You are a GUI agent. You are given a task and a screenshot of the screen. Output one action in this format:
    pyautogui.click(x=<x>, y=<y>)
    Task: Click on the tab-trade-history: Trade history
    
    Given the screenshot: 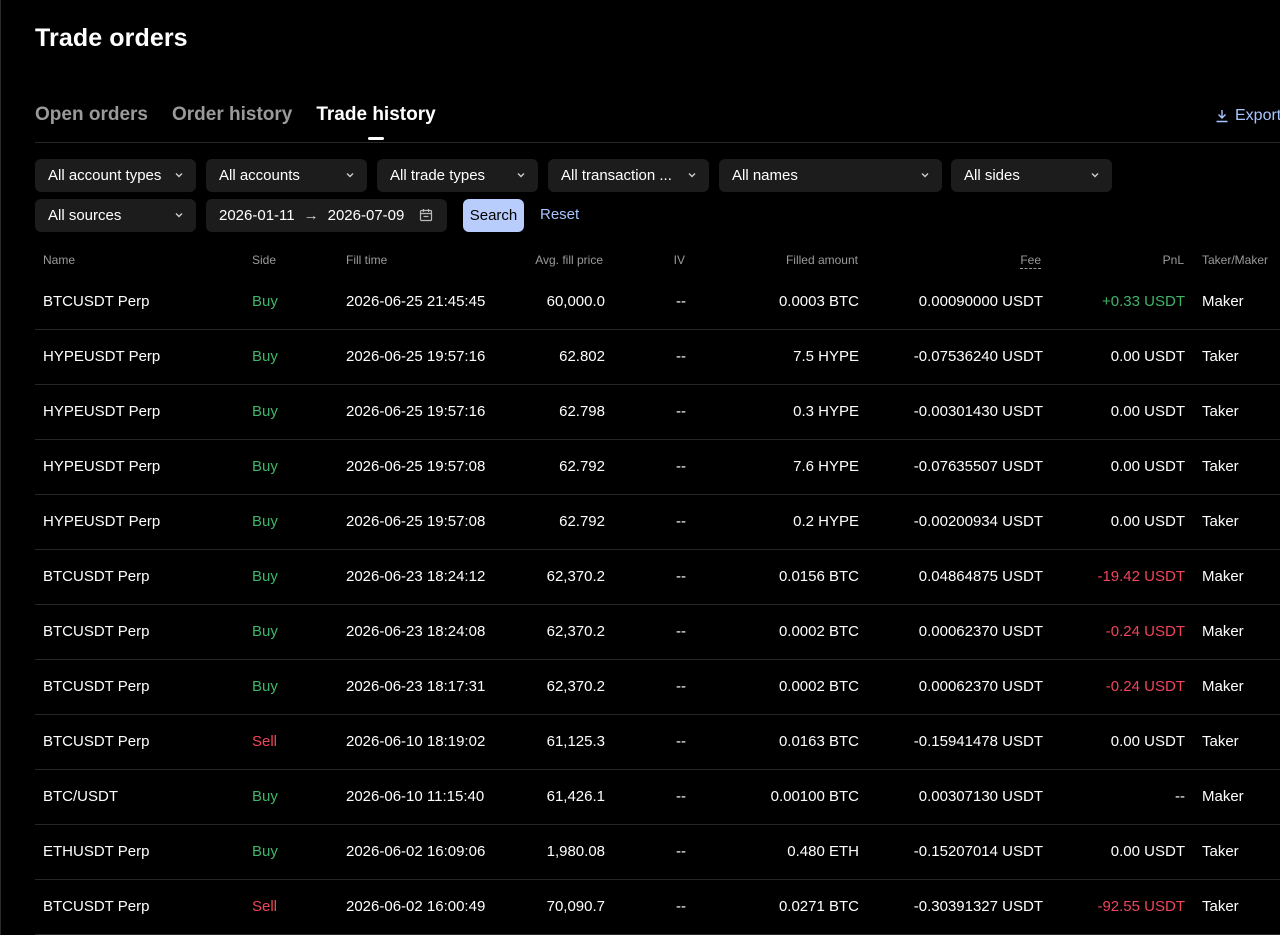 What is the action you would take?
    pyautogui.click(x=375, y=123)
    